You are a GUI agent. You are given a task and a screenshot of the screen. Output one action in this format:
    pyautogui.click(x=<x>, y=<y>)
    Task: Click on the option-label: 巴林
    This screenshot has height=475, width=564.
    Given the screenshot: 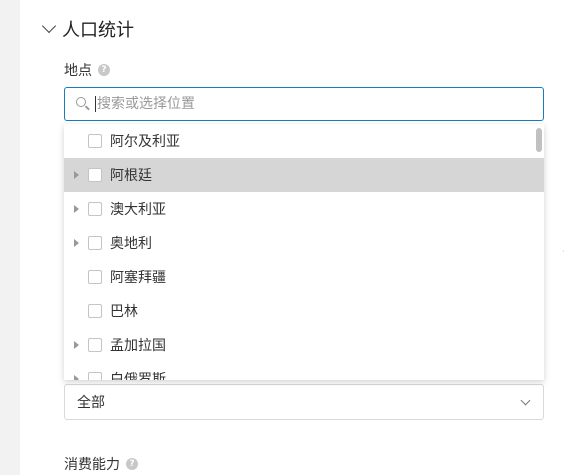 What is the action you would take?
    pyautogui.click(x=124, y=312)
    